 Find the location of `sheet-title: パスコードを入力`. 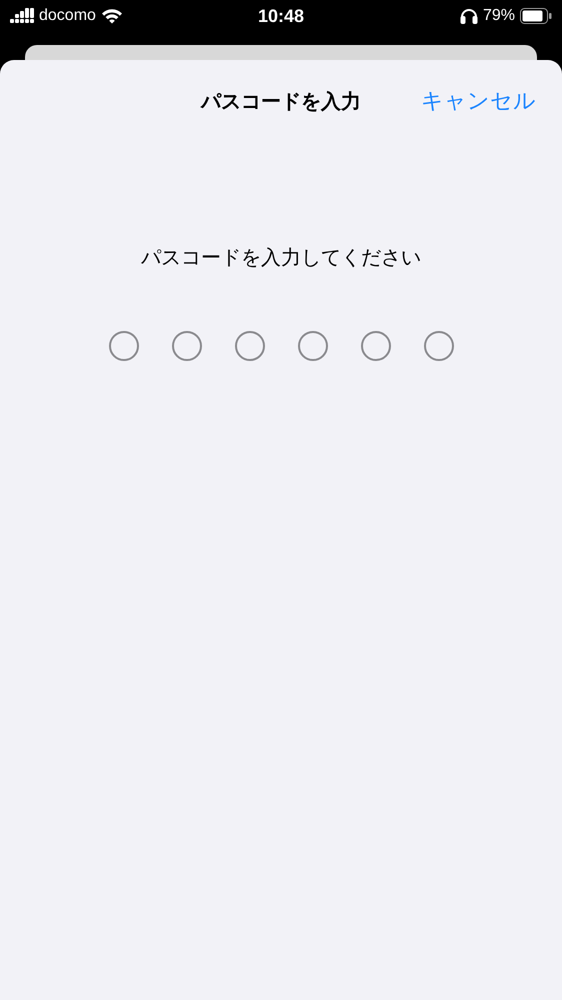

sheet-title: パスコードを入力 is located at coordinates (281, 101).